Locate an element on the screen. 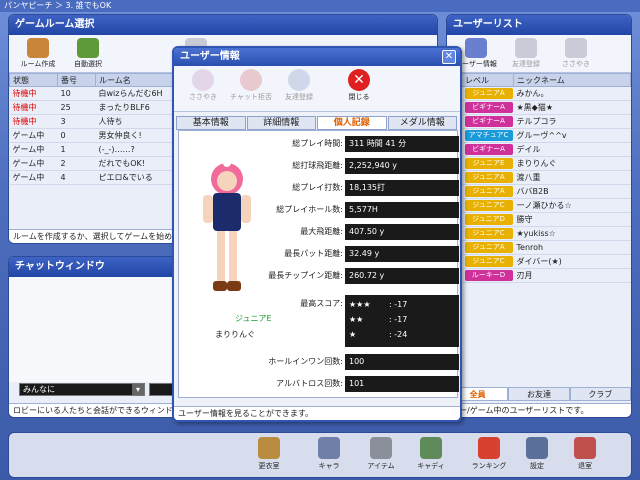 This screenshot has height=480, width=640. stat-value: 32.49 y is located at coordinates (402, 254).